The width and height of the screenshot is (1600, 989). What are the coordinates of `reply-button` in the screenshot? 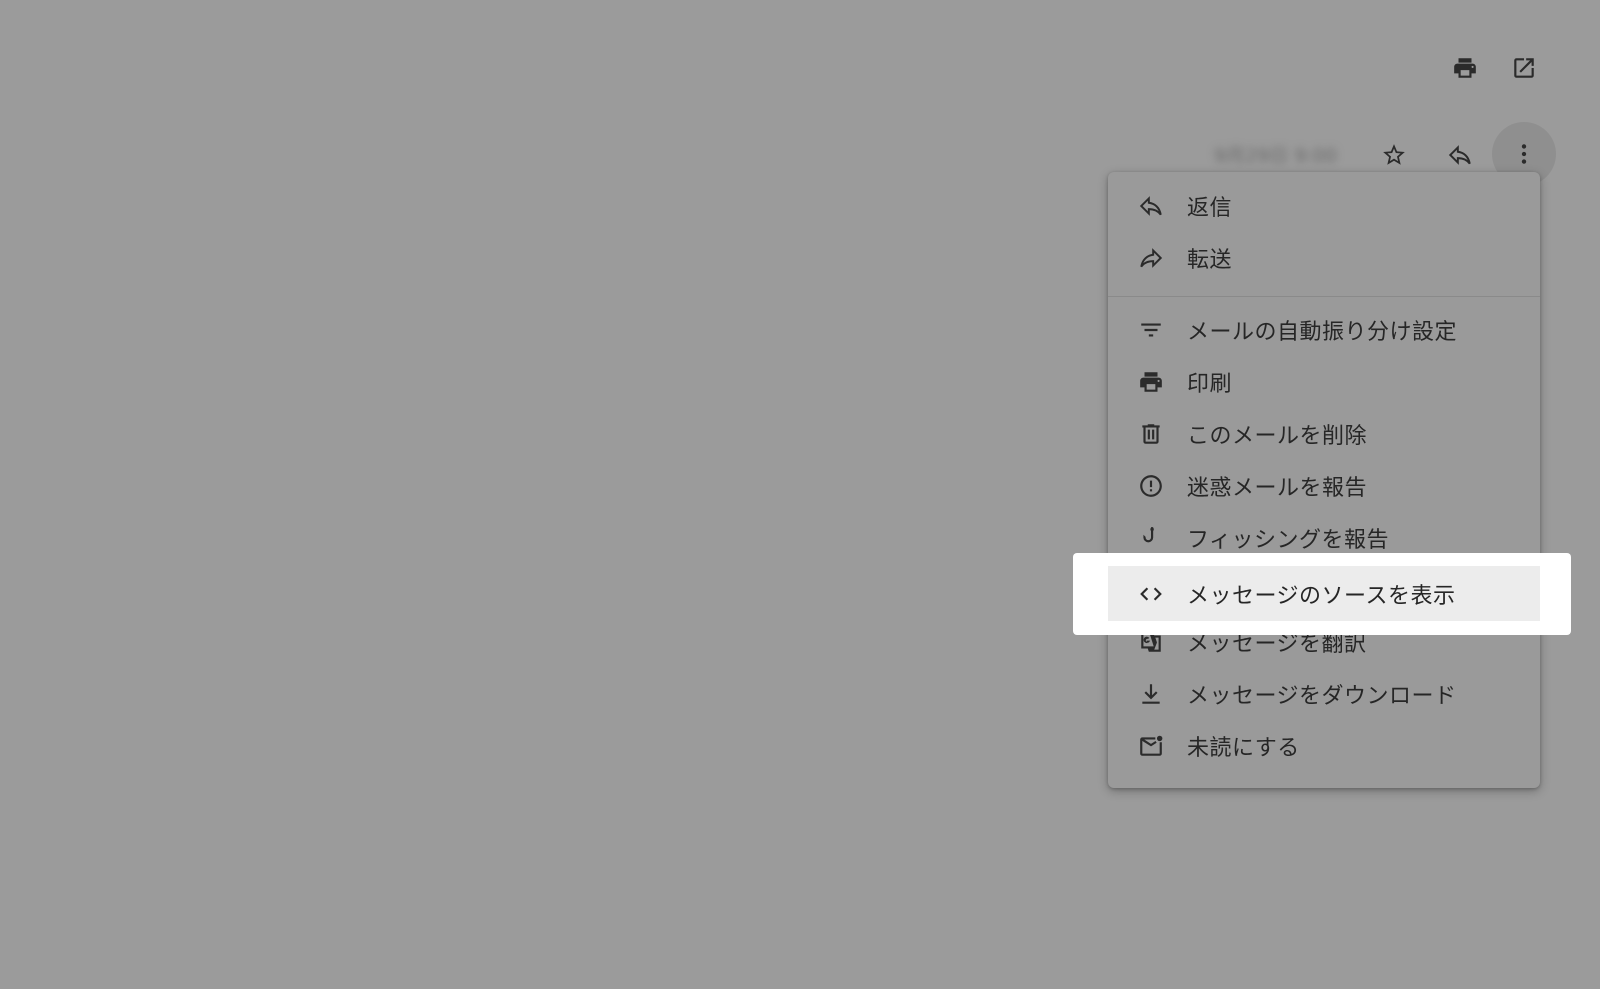 It's located at (1460, 155).